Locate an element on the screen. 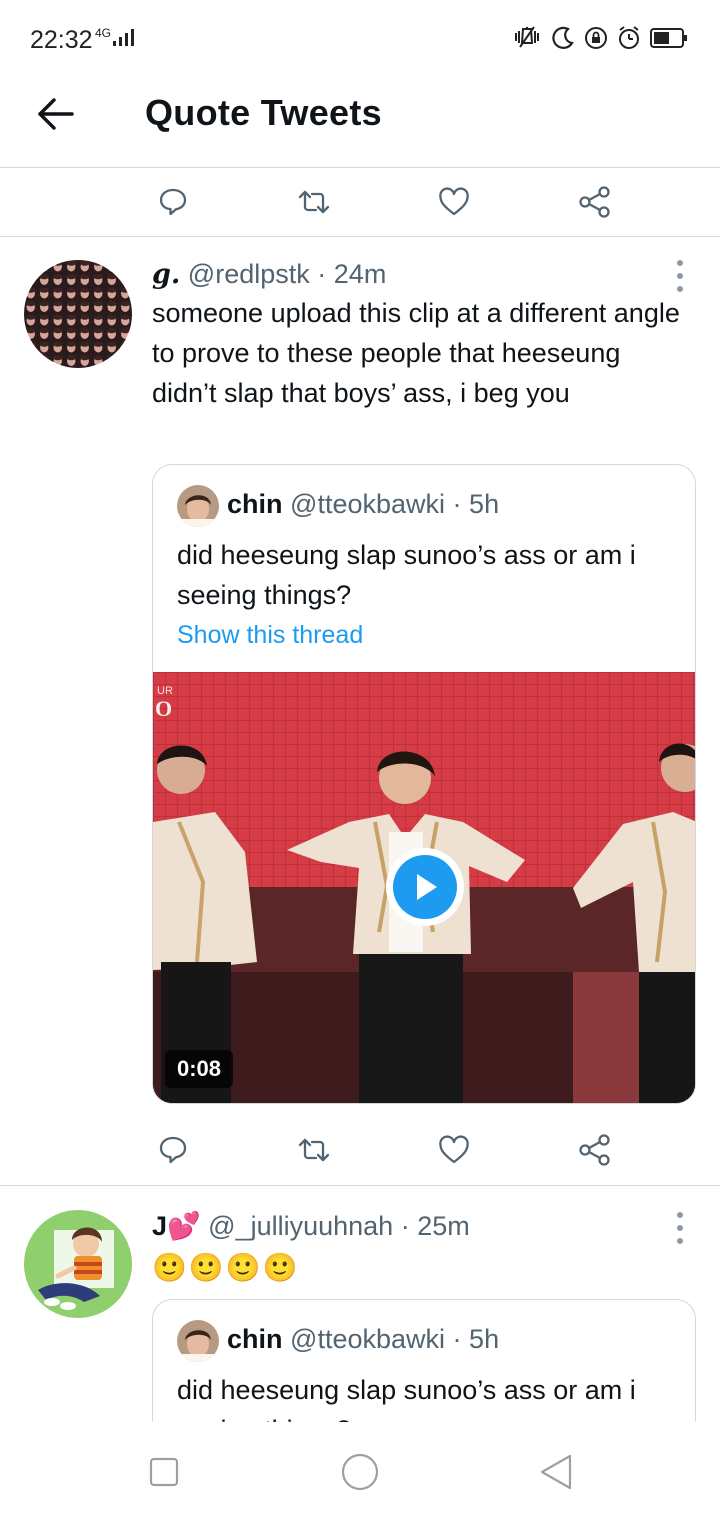 The height and width of the screenshot is (1520, 720). home-button is located at coordinates (360, 1472).